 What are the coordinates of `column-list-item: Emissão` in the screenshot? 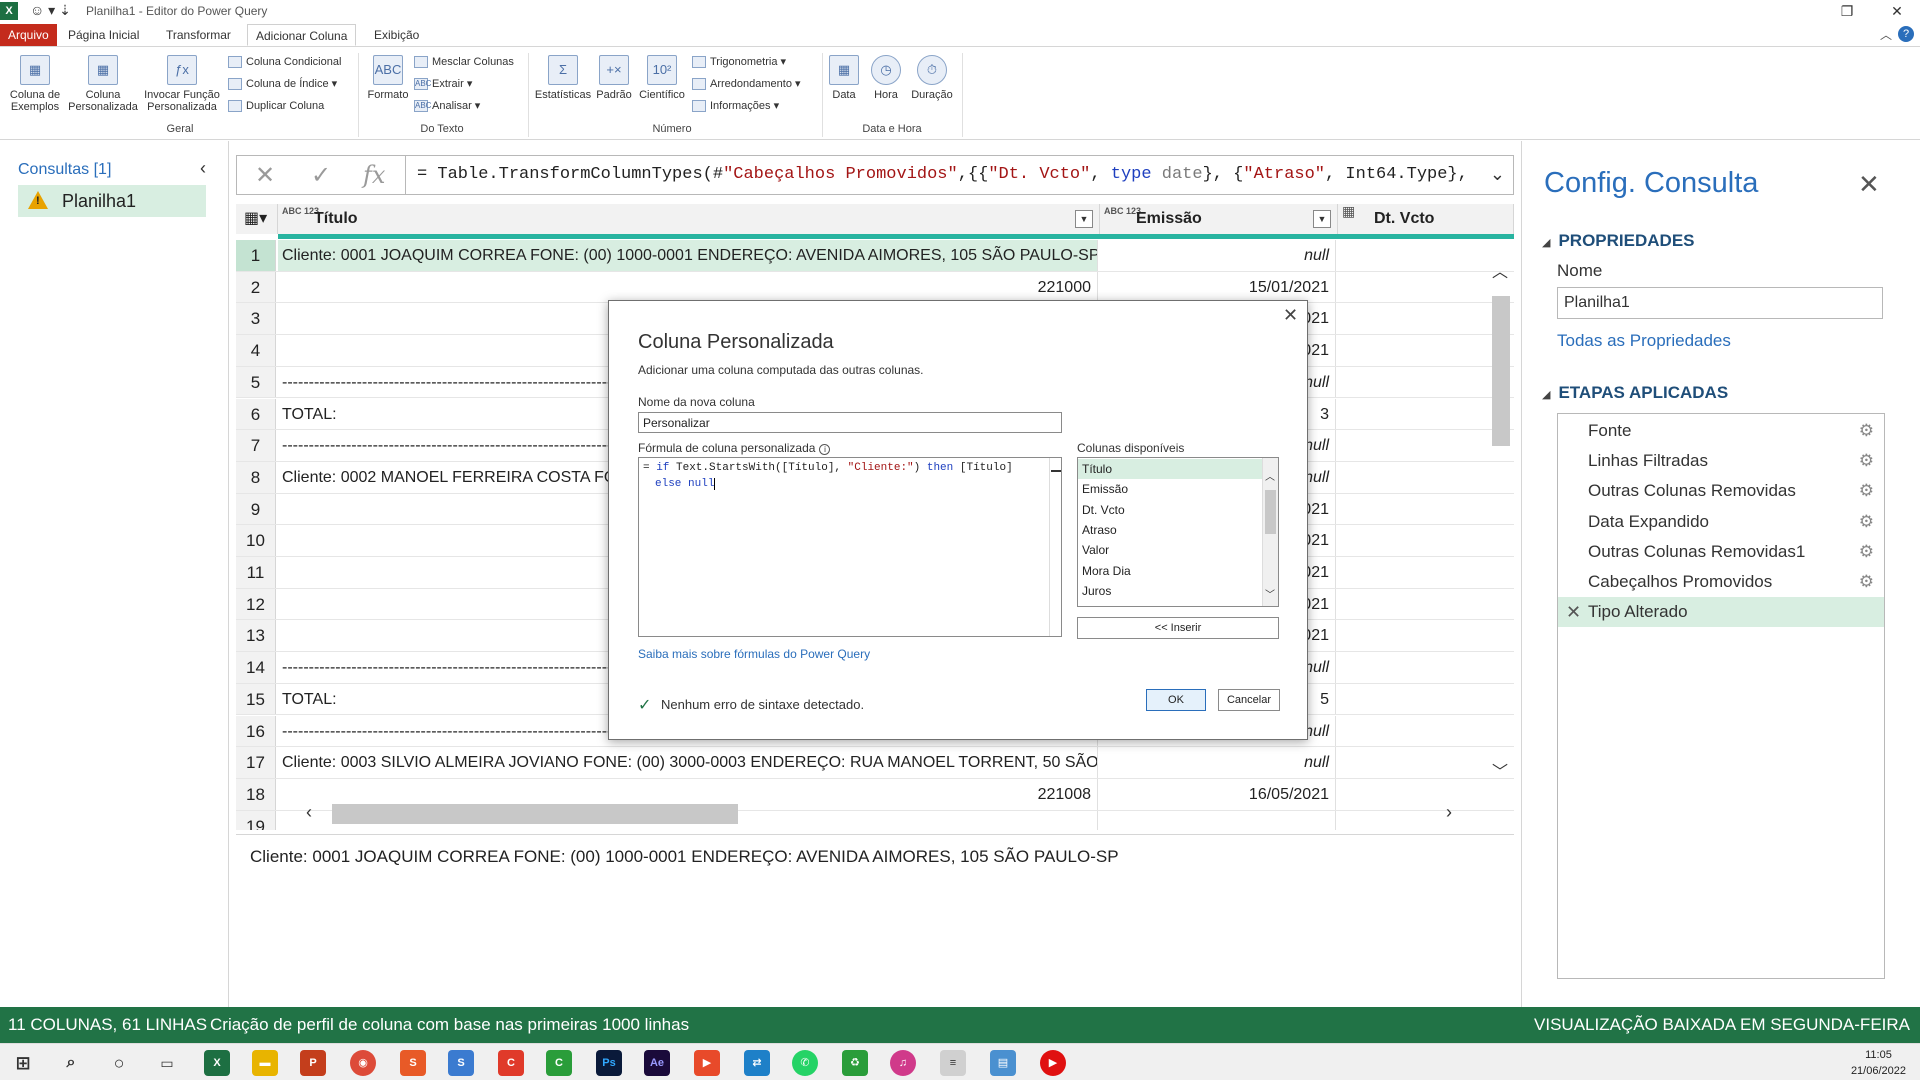 It's located at (1170, 489).